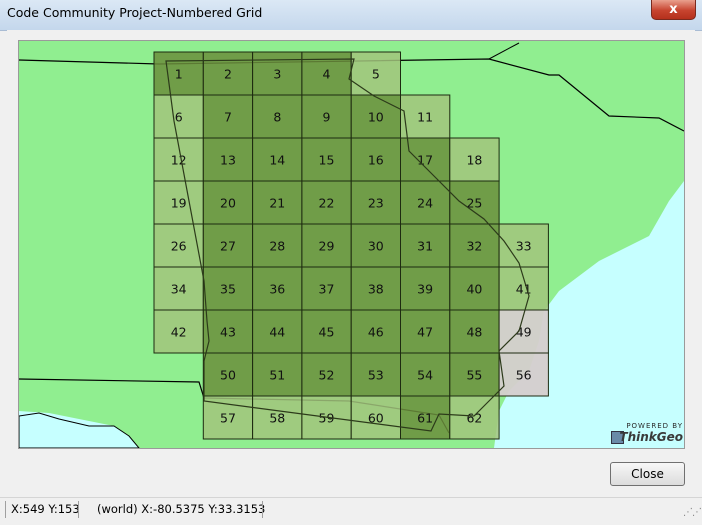 This screenshot has width=702, height=525. I want to click on resize-grip-icon: ⋰⋰, so click(692, 512).